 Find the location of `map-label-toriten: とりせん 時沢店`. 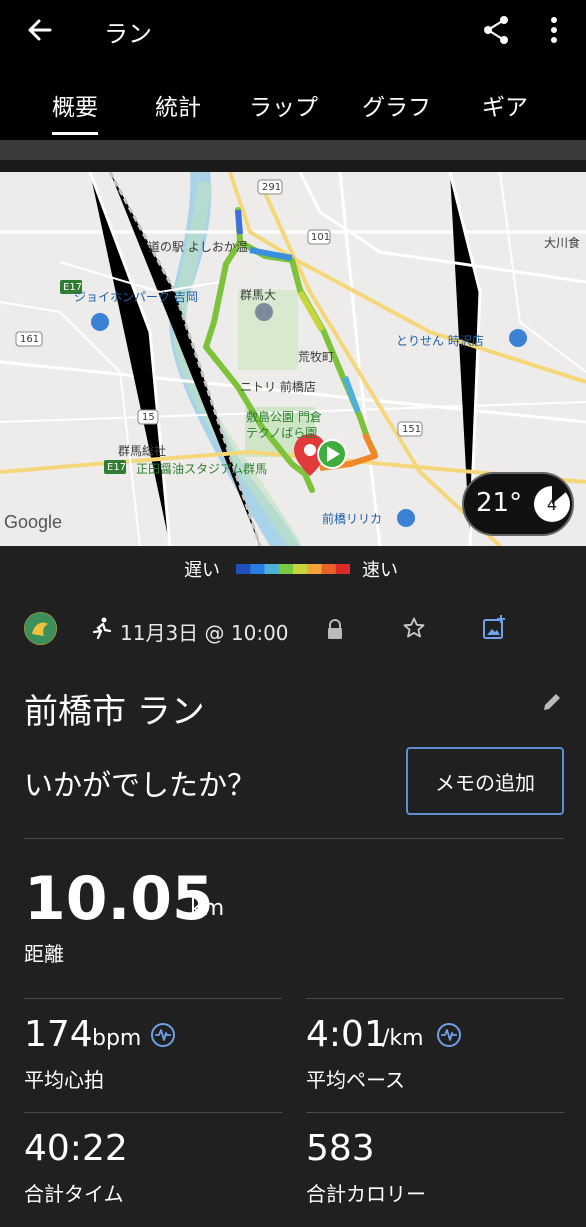

map-label-toriten: とりせん 時沢店 is located at coordinates (440, 341).